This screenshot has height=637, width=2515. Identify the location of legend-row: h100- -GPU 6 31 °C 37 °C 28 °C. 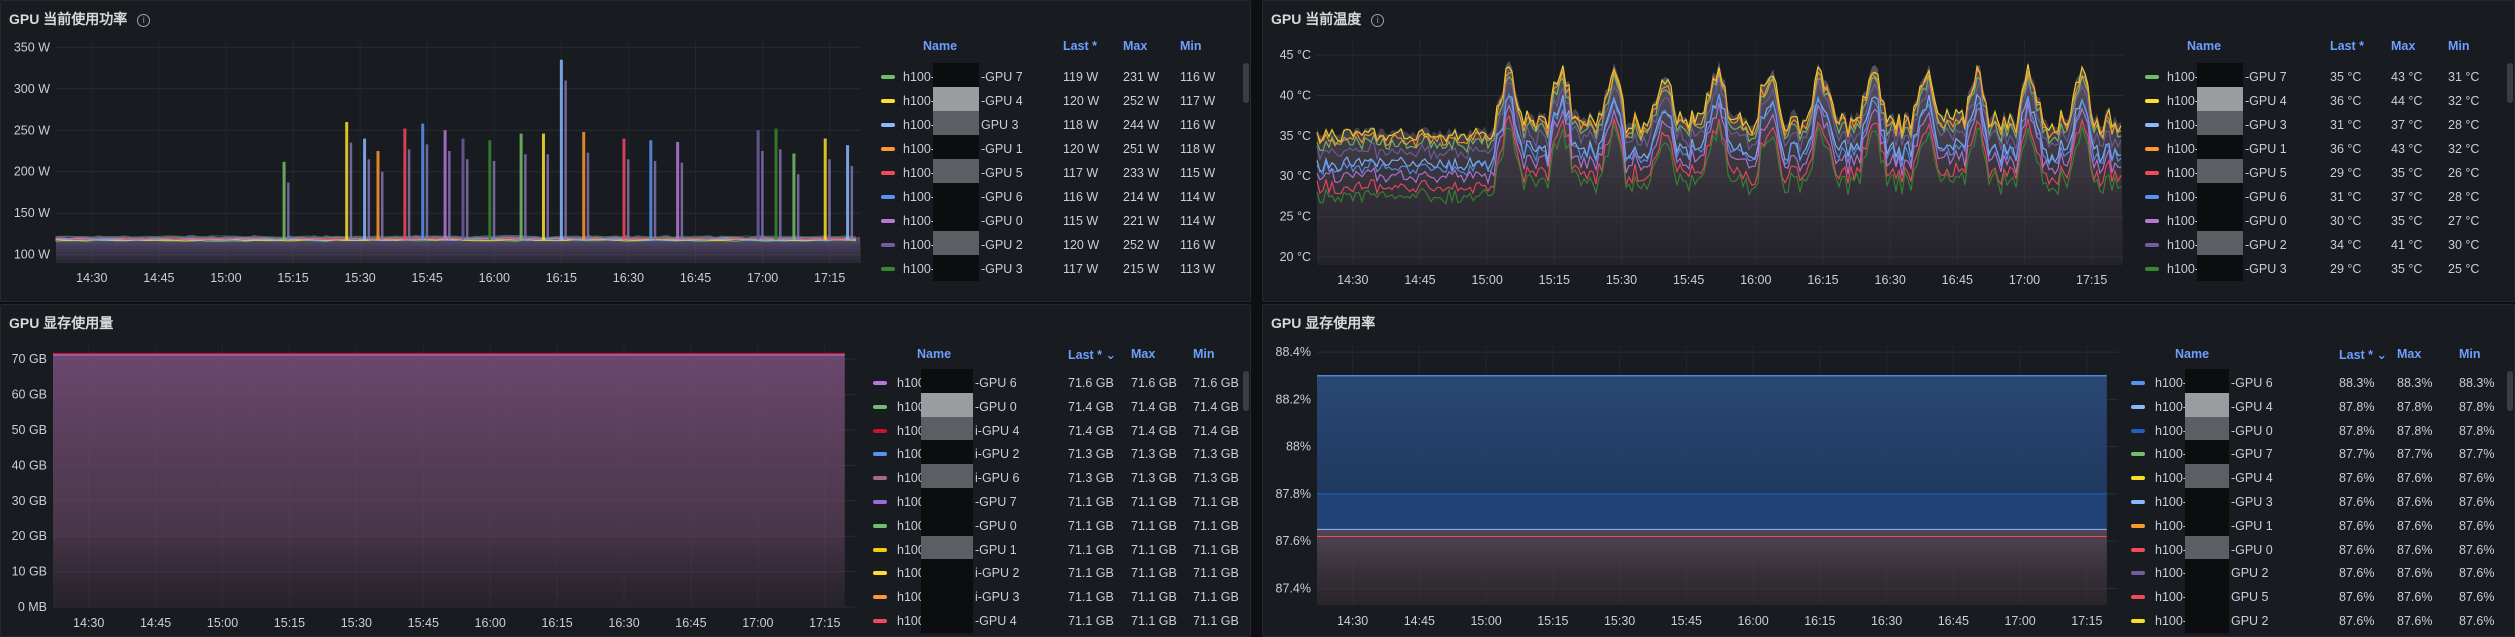
(2324, 197).